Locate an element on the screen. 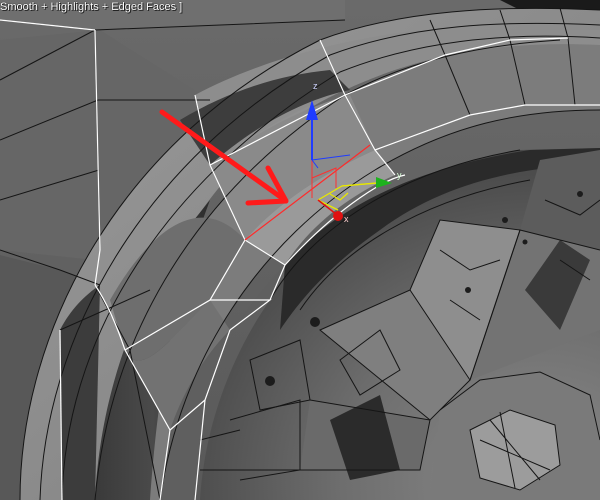 This screenshot has width=600, height=500. svg-text: x is located at coordinates (346, 219).